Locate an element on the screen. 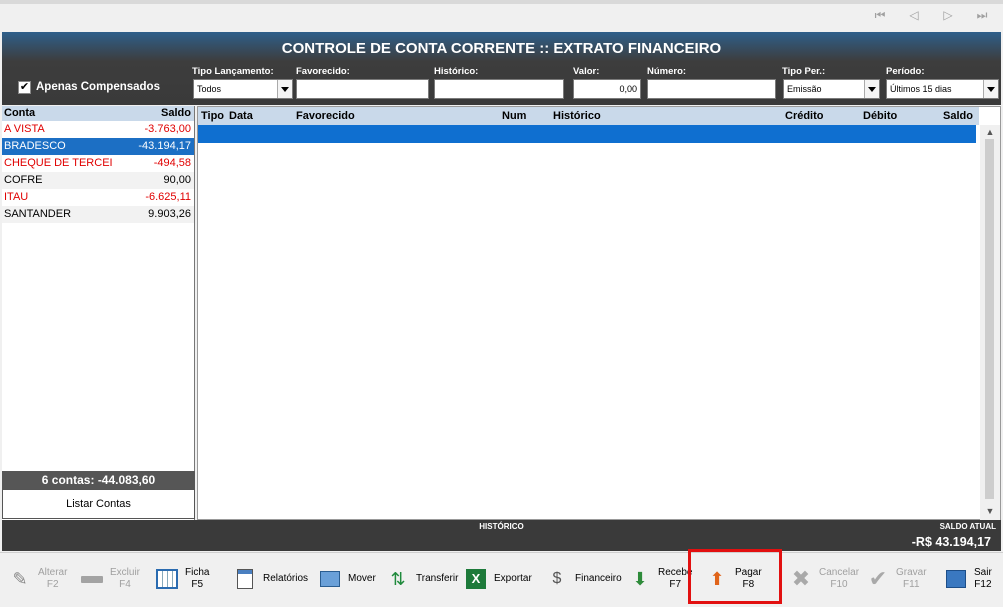 This screenshot has width=1003, height=607. account-name: COFRE is located at coordinates (23, 180).